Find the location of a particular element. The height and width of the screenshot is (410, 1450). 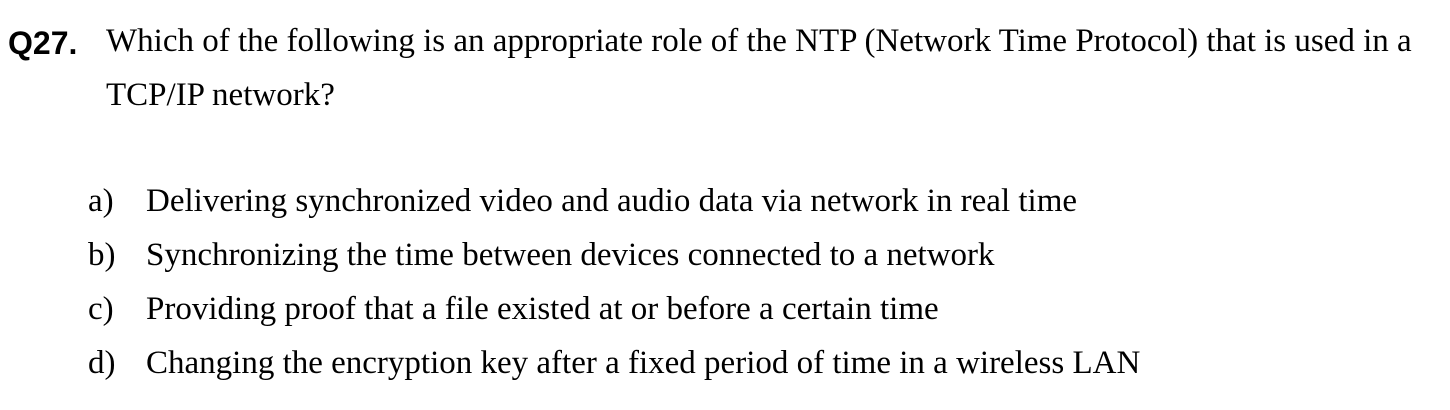

choice-letter: c) is located at coordinates (101, 309).